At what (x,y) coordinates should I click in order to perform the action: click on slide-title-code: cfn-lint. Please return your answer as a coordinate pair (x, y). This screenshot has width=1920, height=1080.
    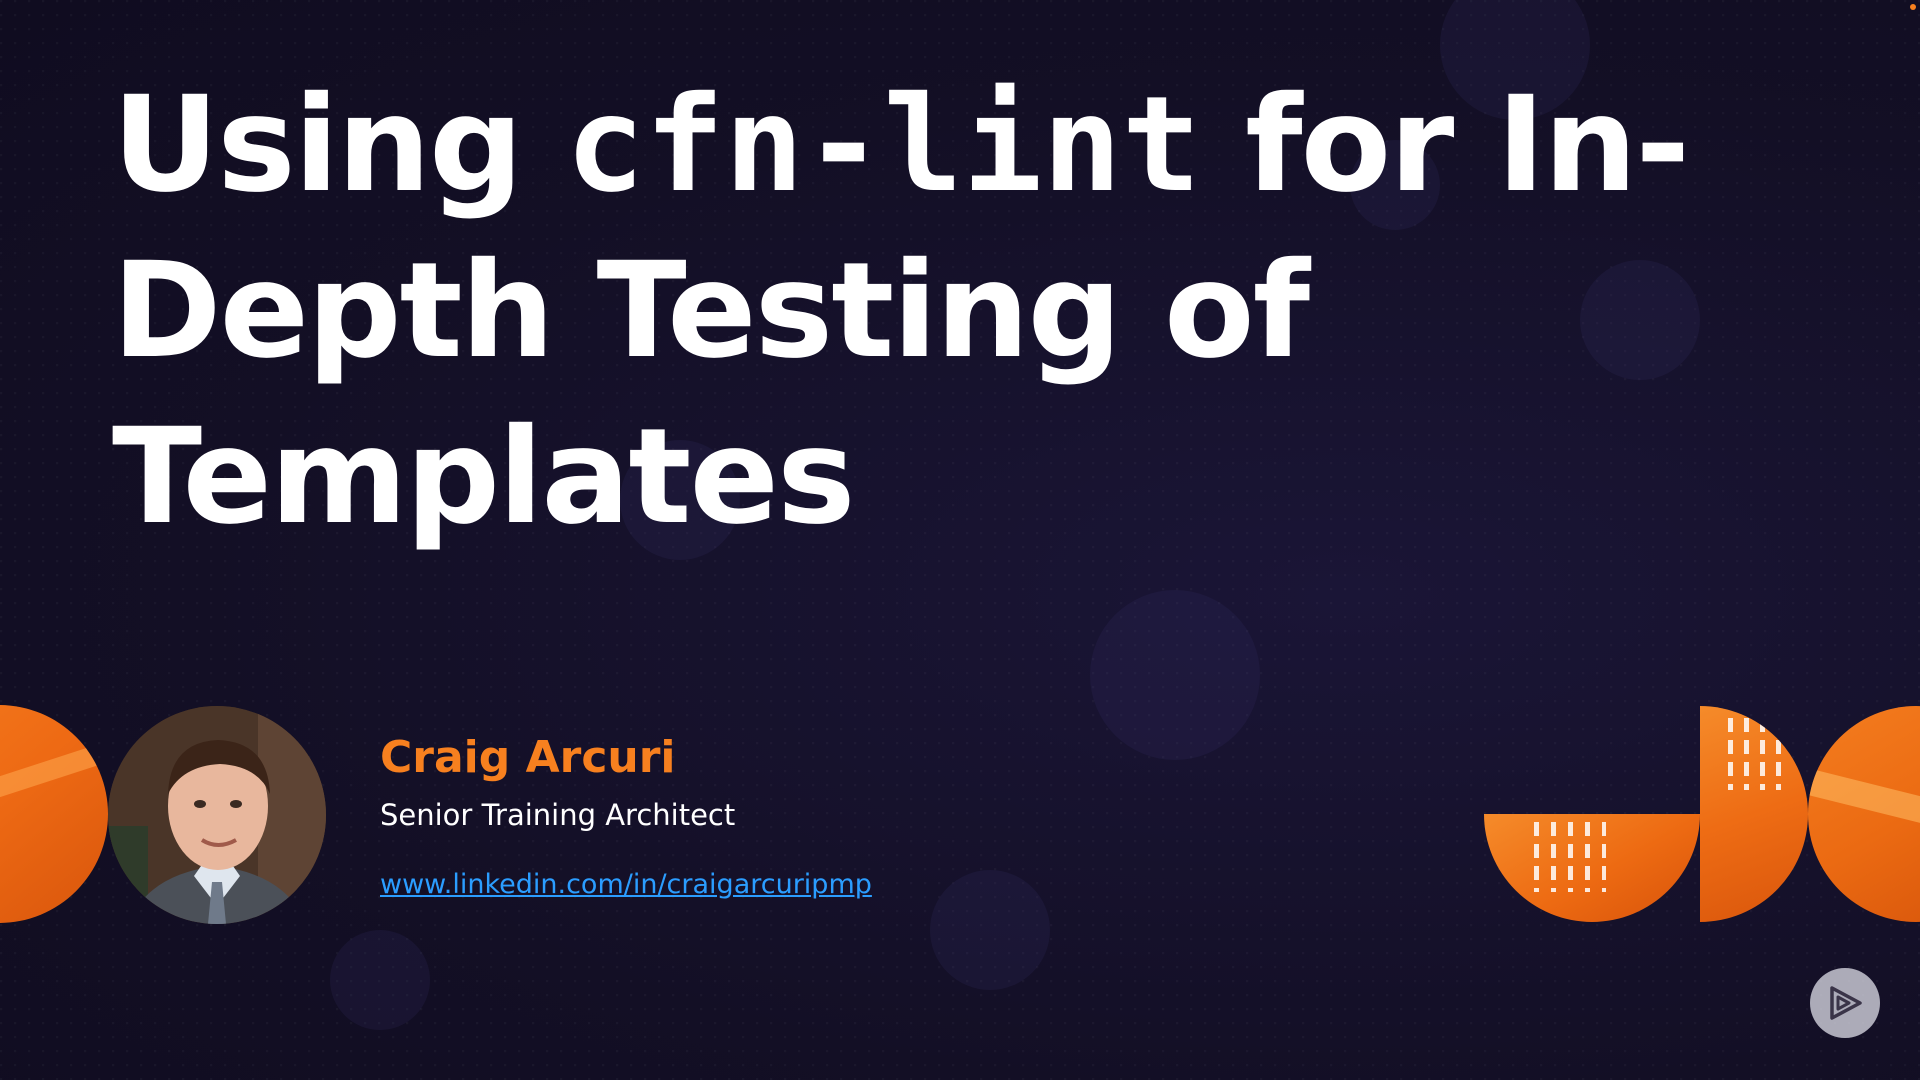
    Looking at the image, I should click on (883, 145).